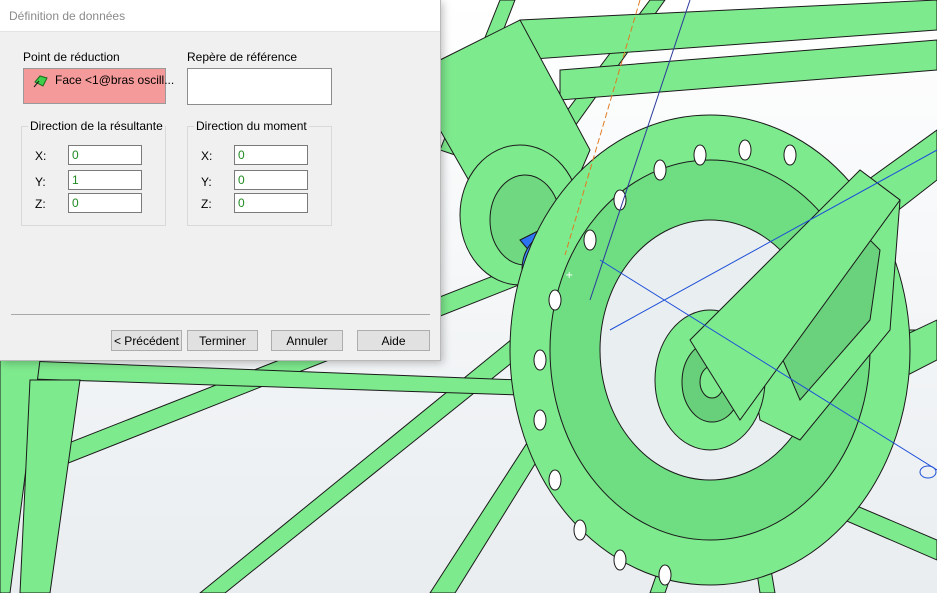 This screenshot has width=937, height=593. Describe the element at coordinates (71, 57) in the screenshot. I see `reduction-point-label: Point de réduction` at that location.